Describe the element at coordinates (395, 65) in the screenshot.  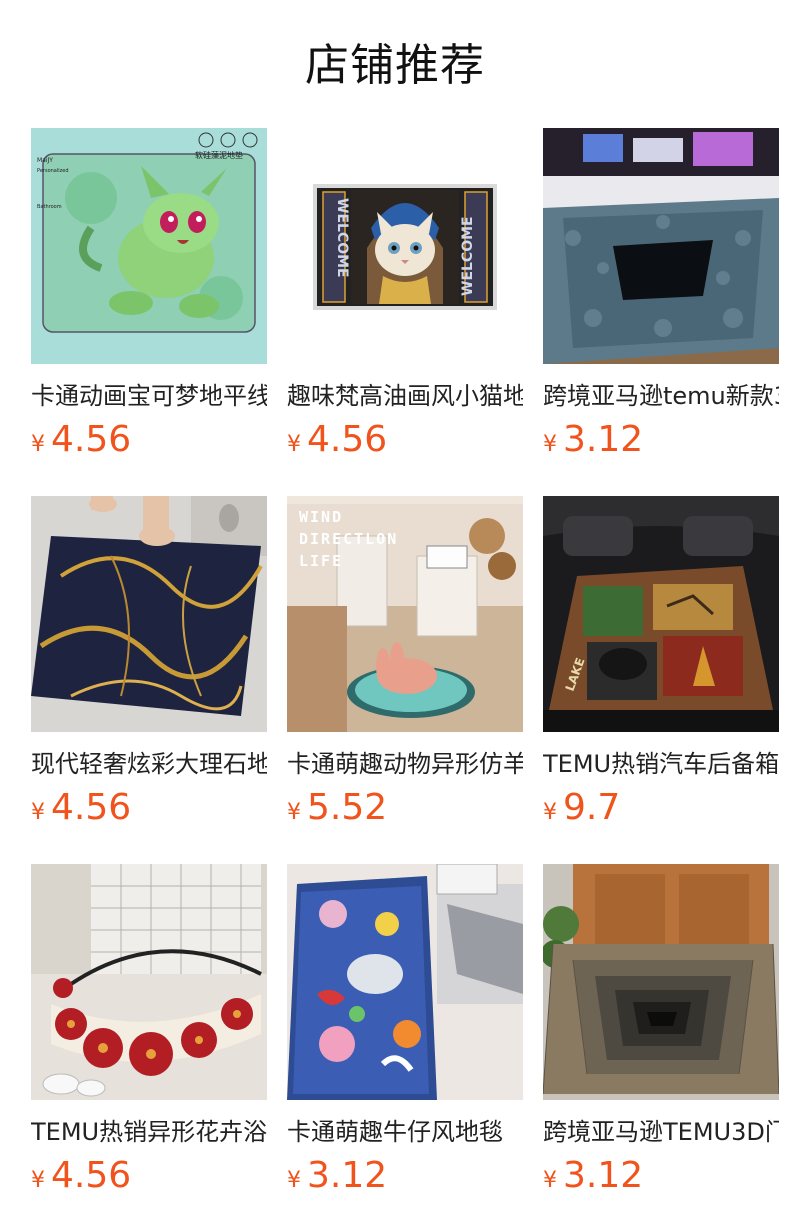
I see `section-title: 店铺推荐` at that location.